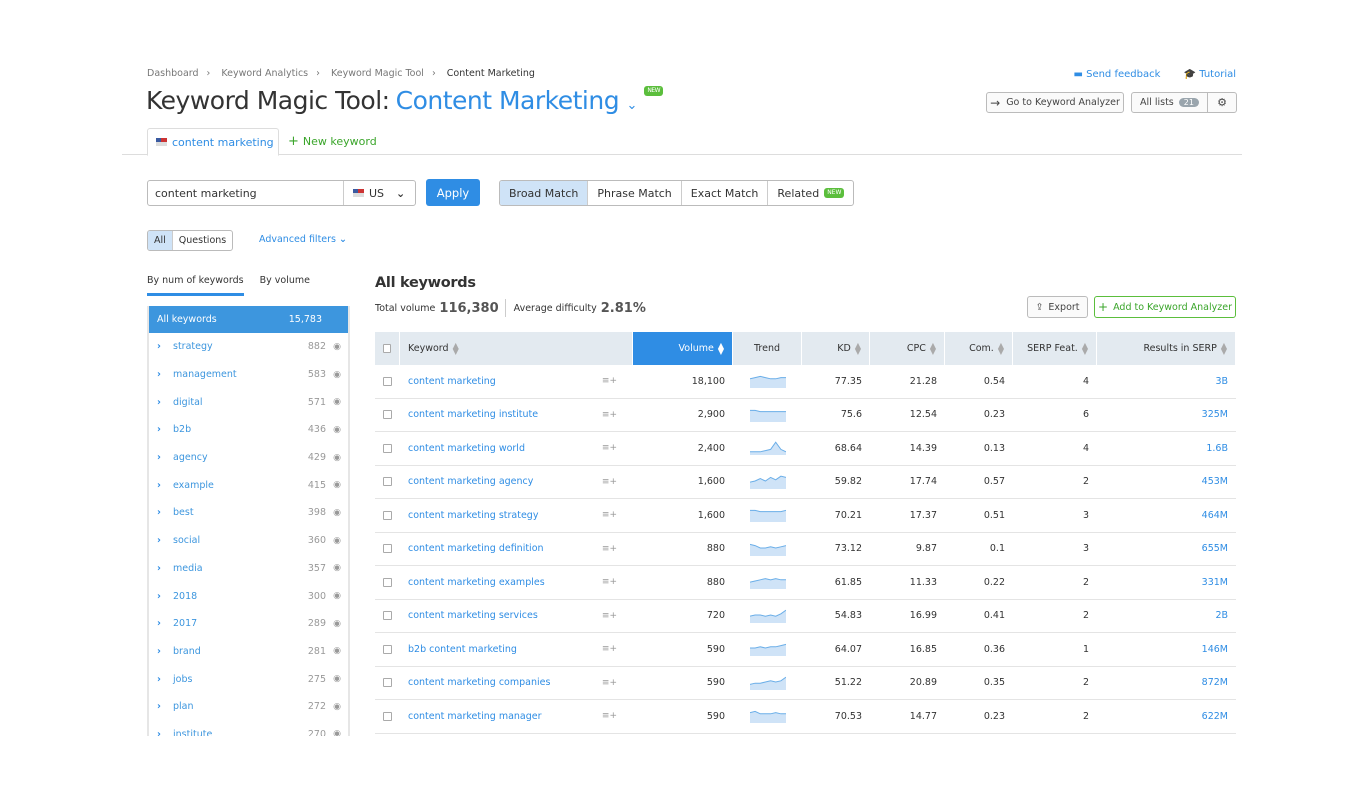  What do you see at coordinates (248, 375) in the screenshot?
I see `group-item: › management 583 ◉` at bounding box center [248, 375].